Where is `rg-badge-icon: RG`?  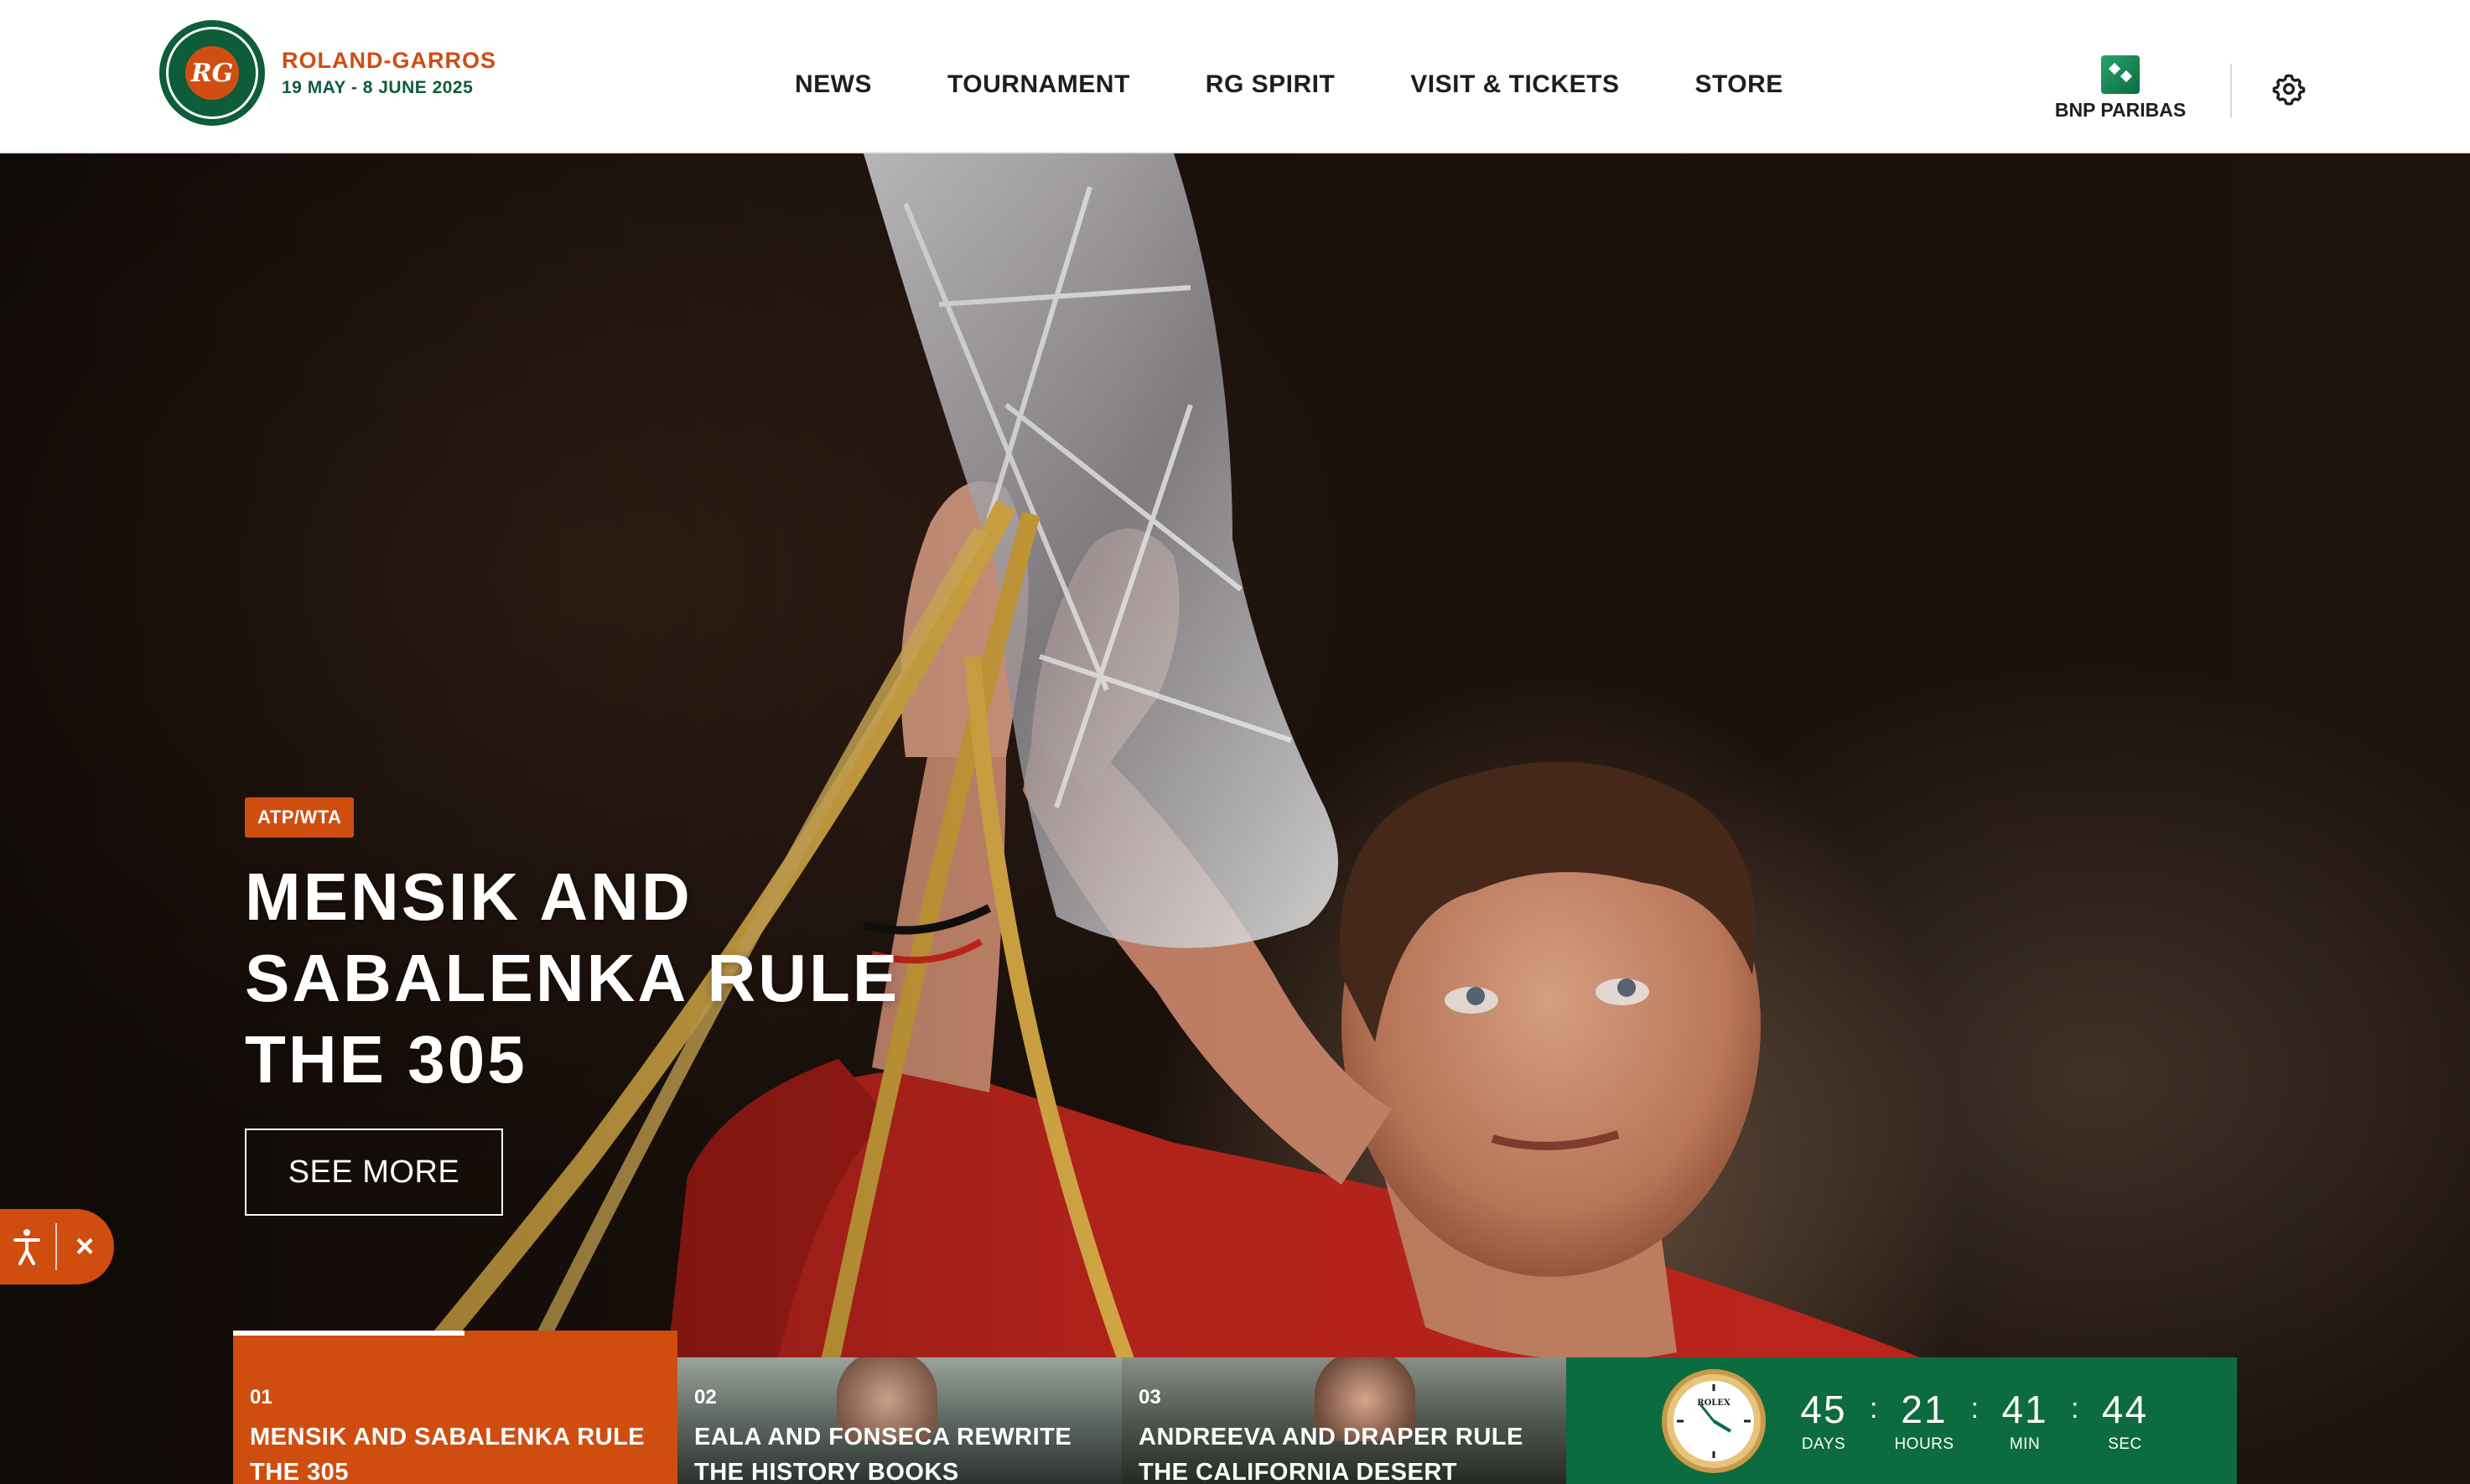 rg-badge-icon: RG is located at coordinates (212, 73).